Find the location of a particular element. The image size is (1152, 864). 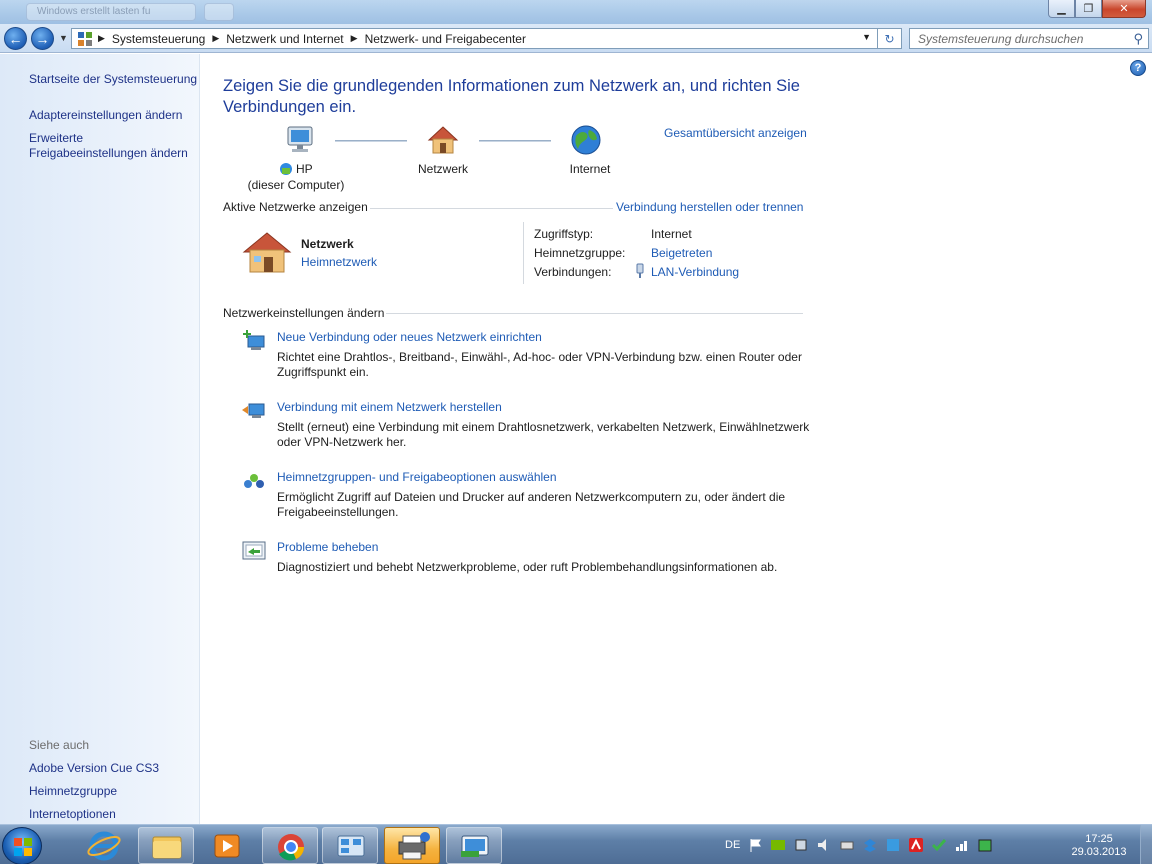

task-desc-line: oder VPN-Netzwerk her. is located at coordinates (342, 442).